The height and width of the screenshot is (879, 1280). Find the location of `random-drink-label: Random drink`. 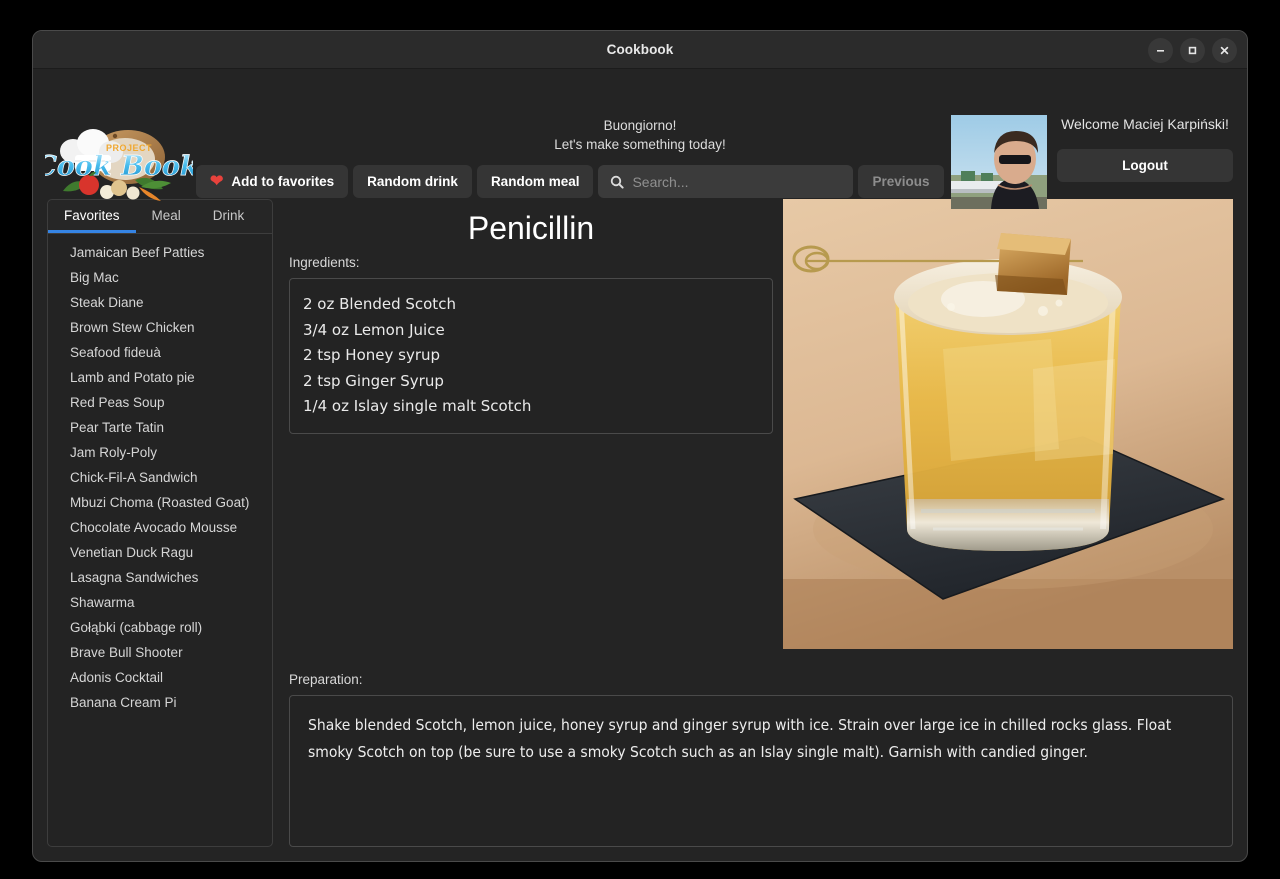

random-drink-label: Random drink is located at coordinates (412, 181).